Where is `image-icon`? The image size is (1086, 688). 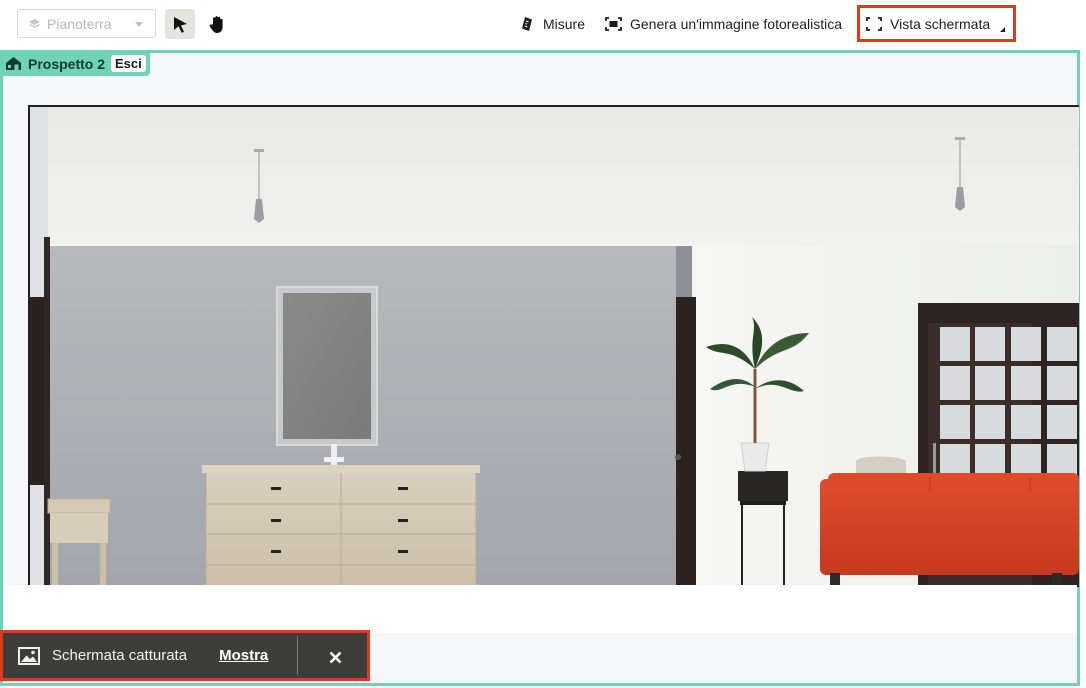 image-icon is located at coordinates (29, 655).